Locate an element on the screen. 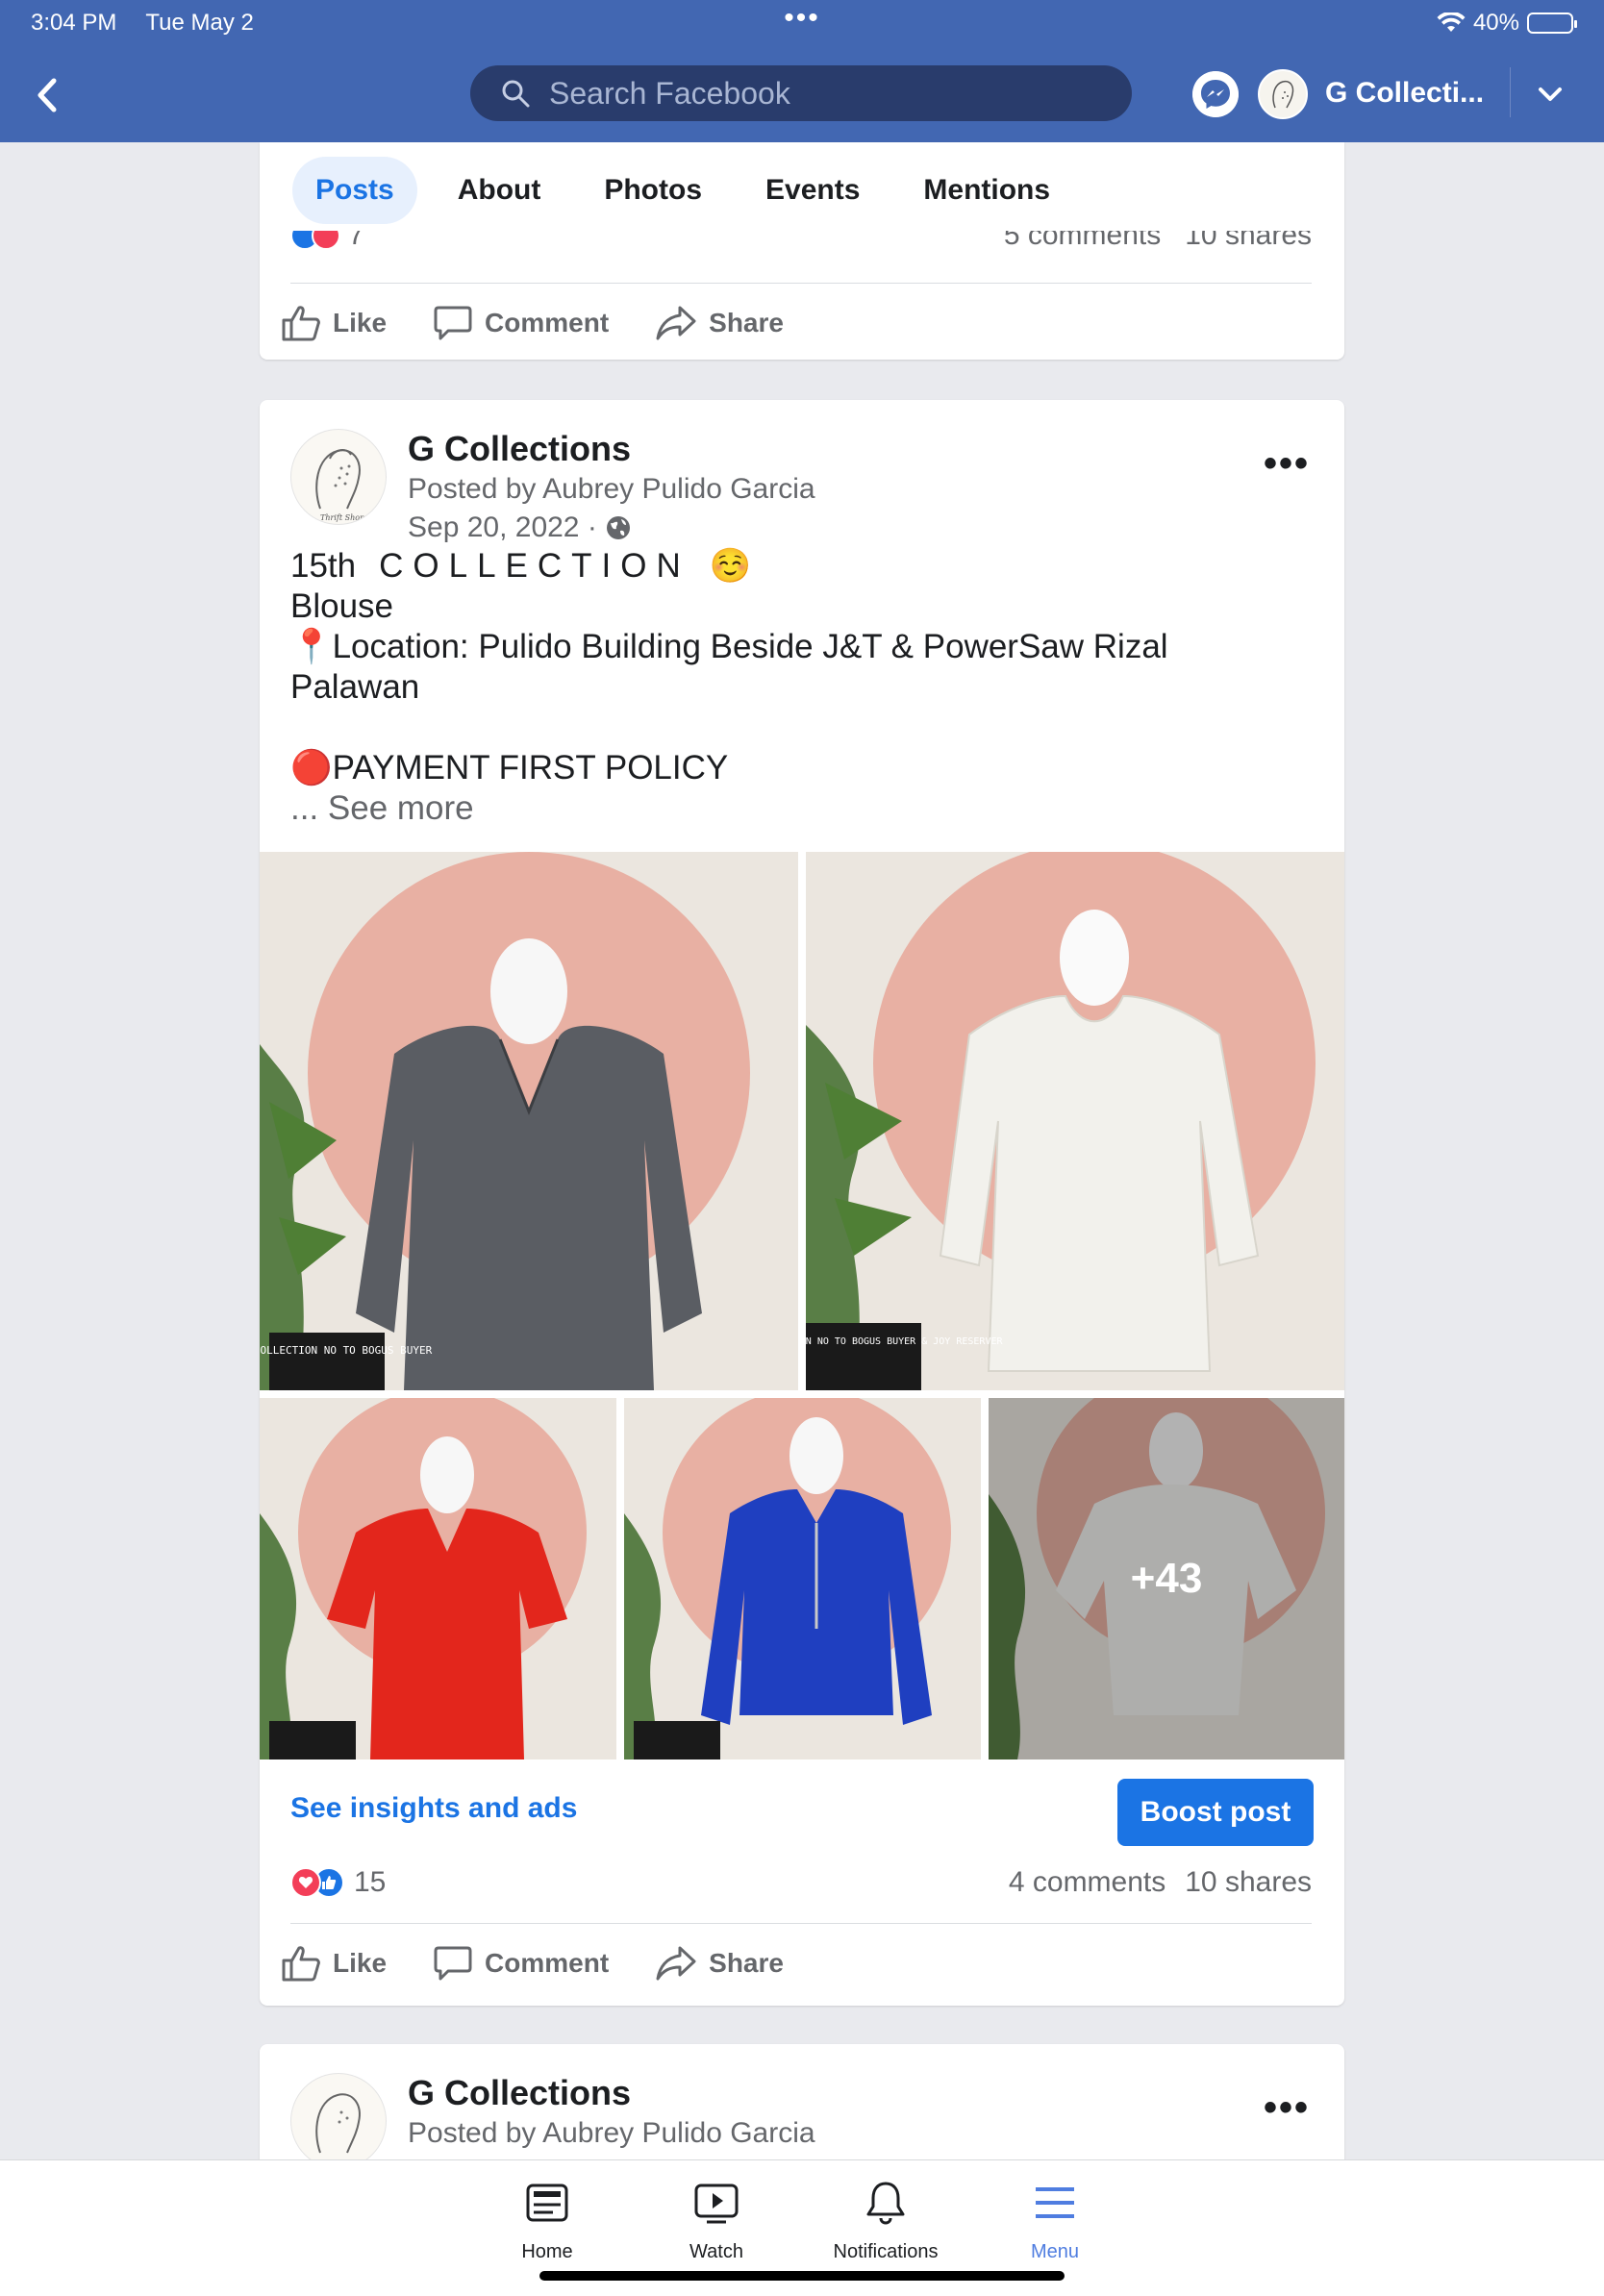 This screenshot has width=1604, height=2296. tab-about: About is located at coordinates (499, 190).